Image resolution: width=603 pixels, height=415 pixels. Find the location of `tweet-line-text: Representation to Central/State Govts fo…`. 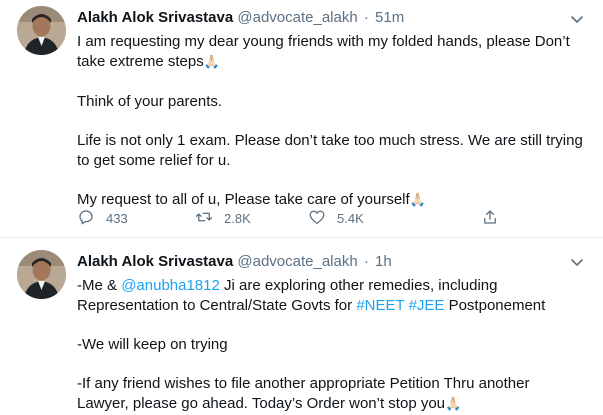

tweet-line-text: Representation to Central/State Govts fo… is located at coordinates (217, 305).